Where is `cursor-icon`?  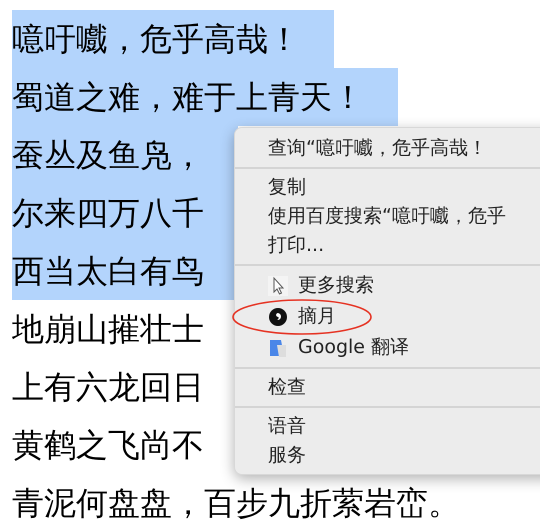
cursor-icon is located at coordinates (278, 286).